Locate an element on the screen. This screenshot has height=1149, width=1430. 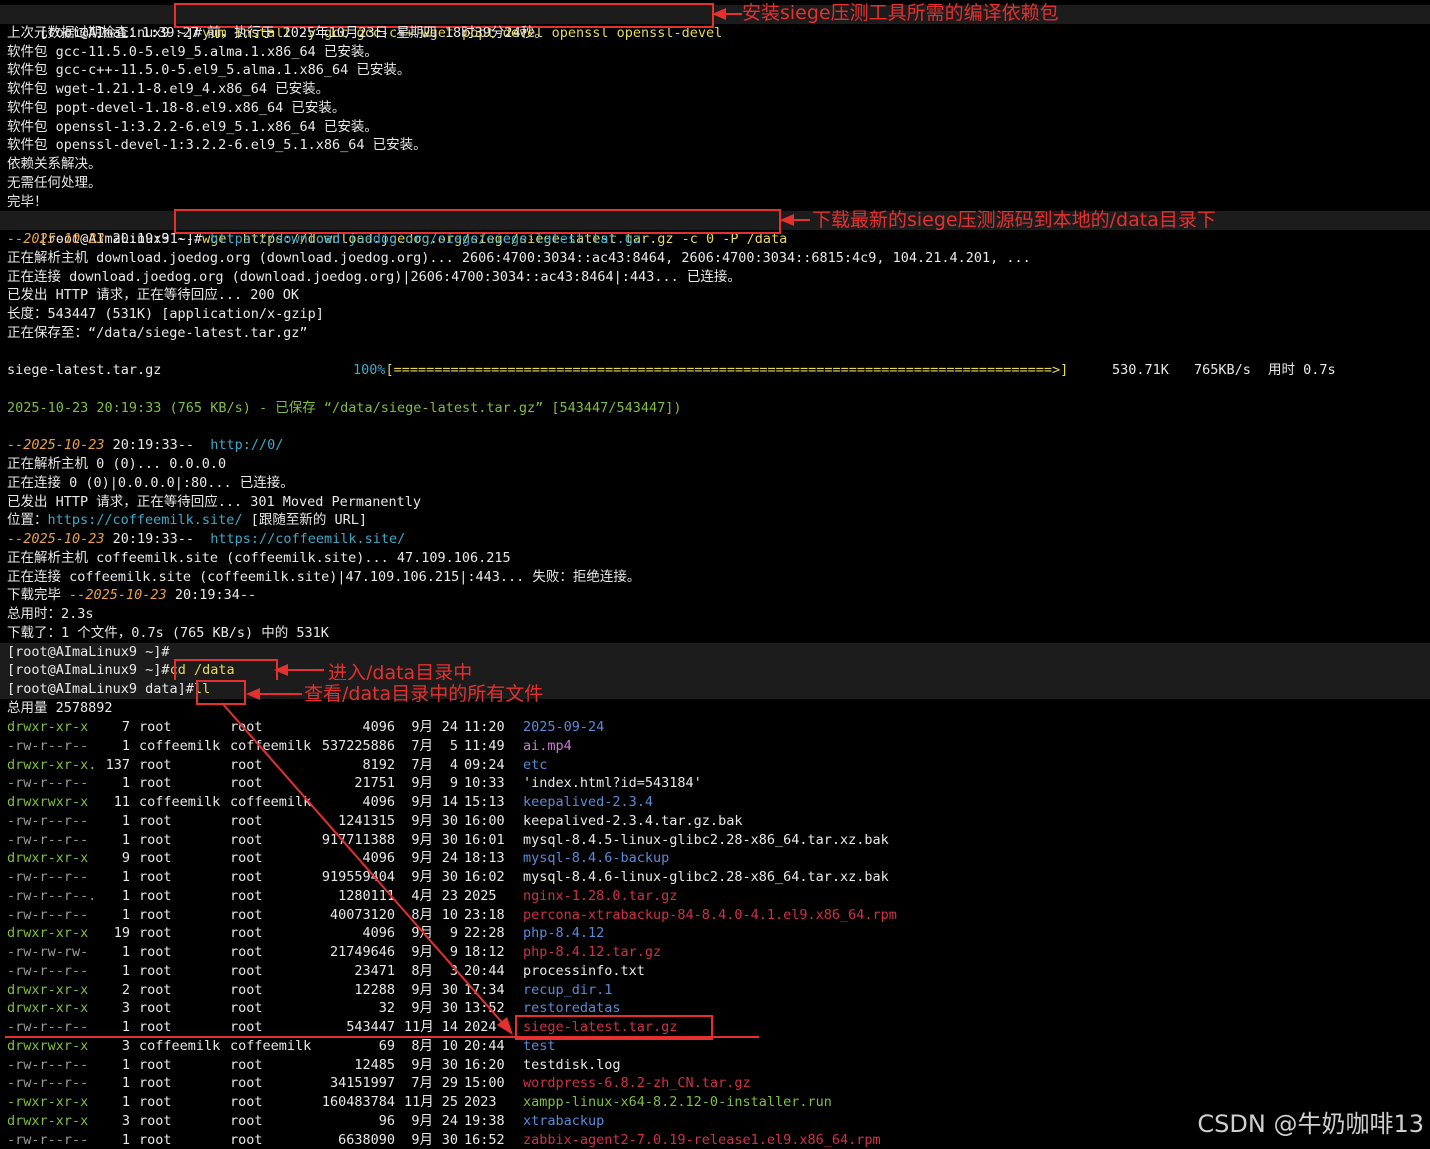
pointer-line is located at coordinates (364, 865).